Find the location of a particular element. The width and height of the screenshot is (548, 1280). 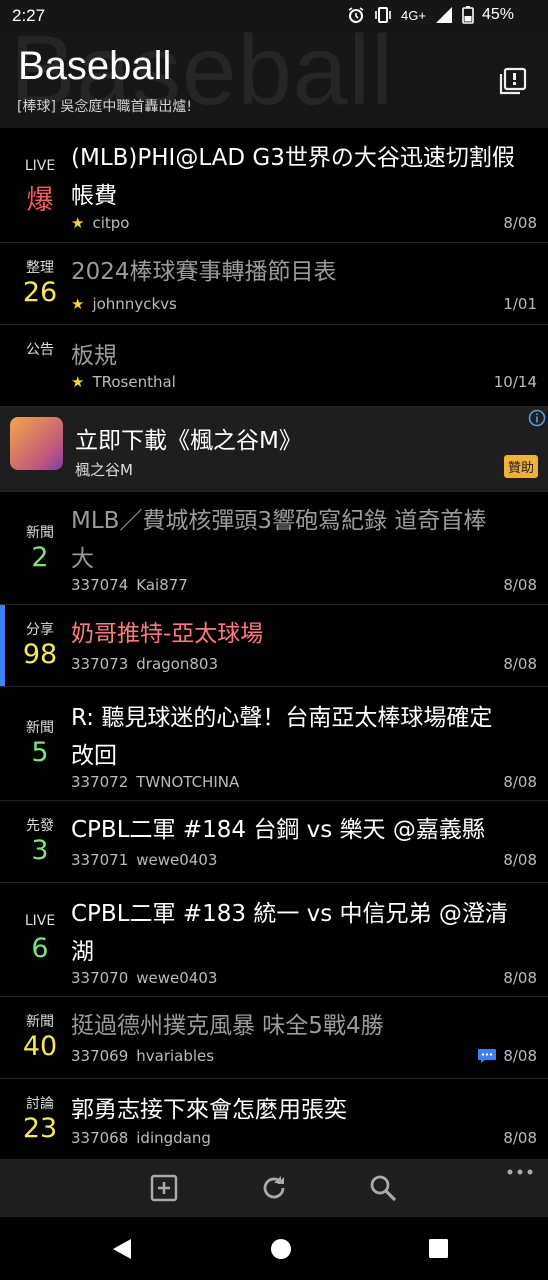

post-meta: 337073 dragon803 is located at coordinates (144, 664).